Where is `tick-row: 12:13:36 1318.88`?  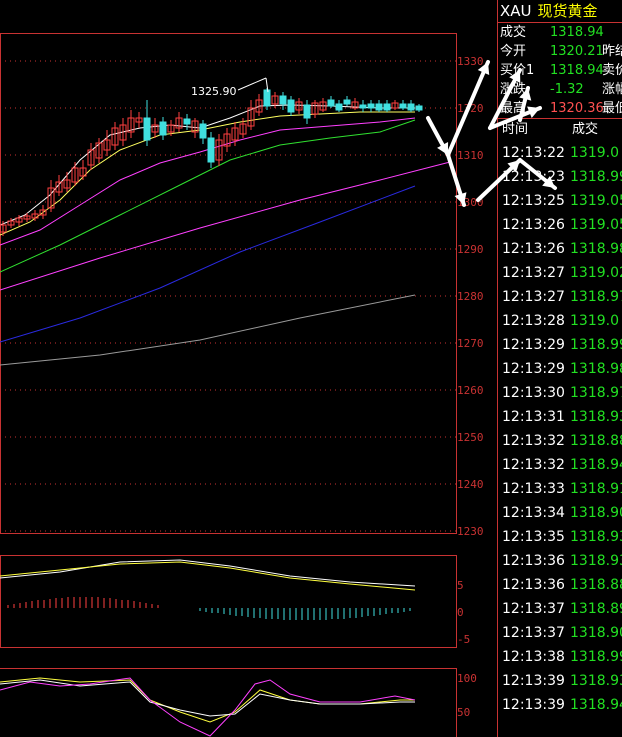
tick-row: 12:13:36 1318.88 is located at coordinates (560, 585).